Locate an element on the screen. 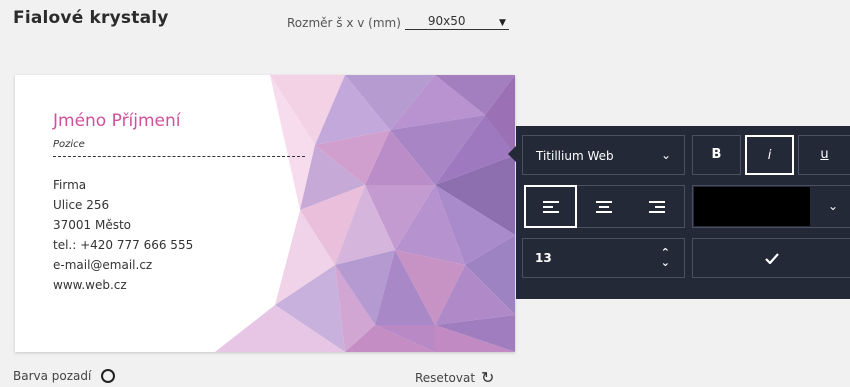 This screenshot has width=850, height=387. confirm-button is located at coordinates (771, 258).